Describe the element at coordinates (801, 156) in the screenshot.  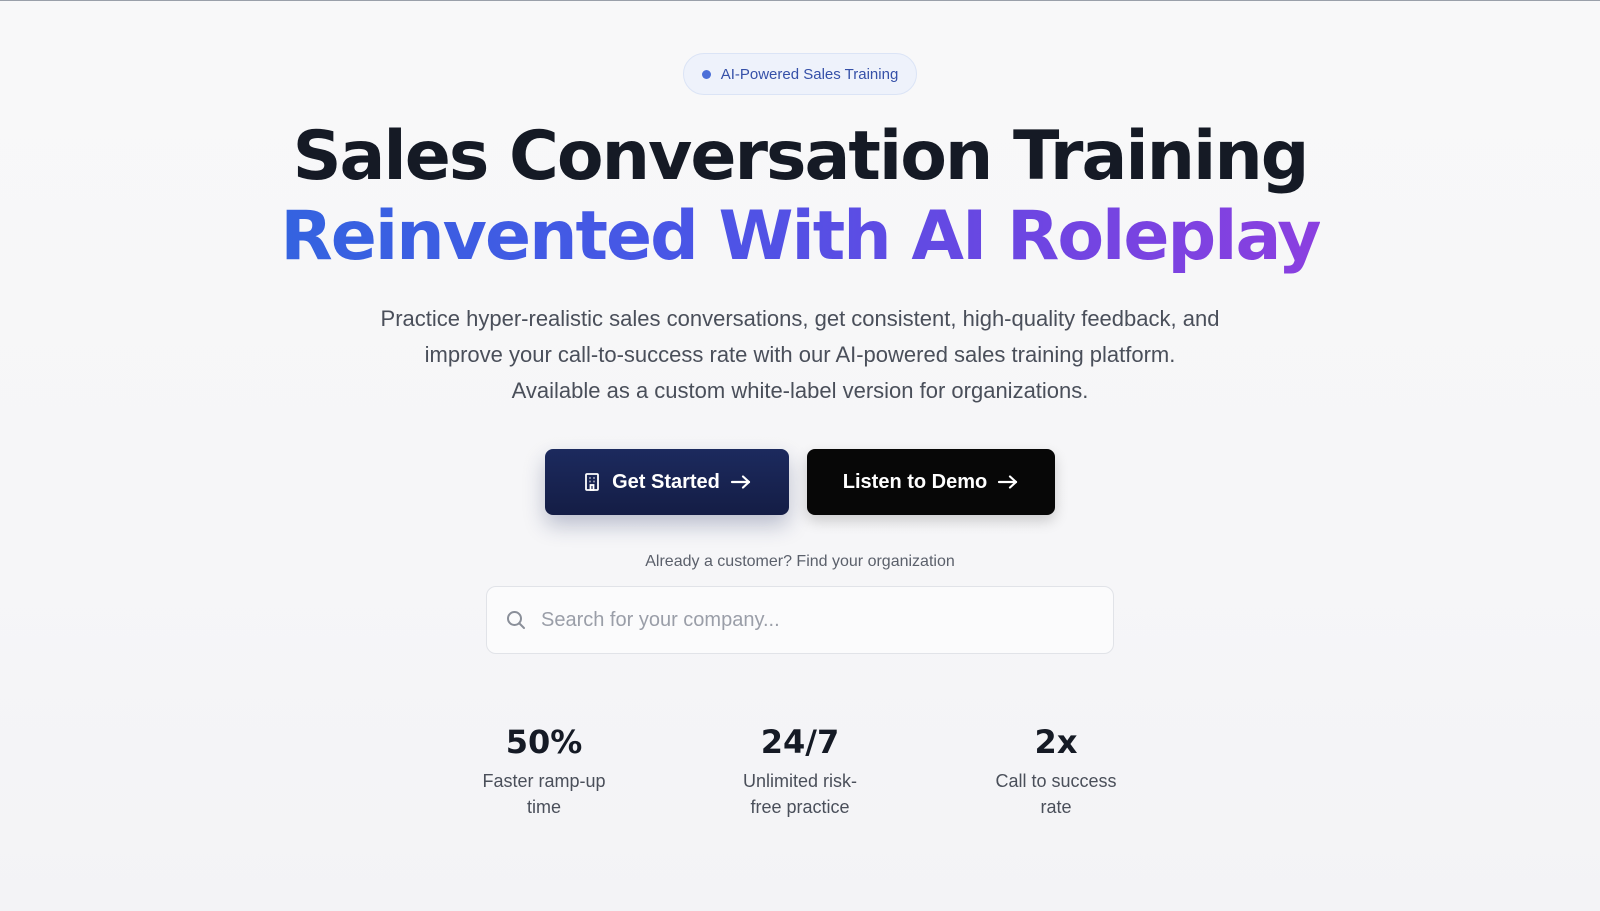
I see `headline-line-1: Sales Conversation Training` at that location.